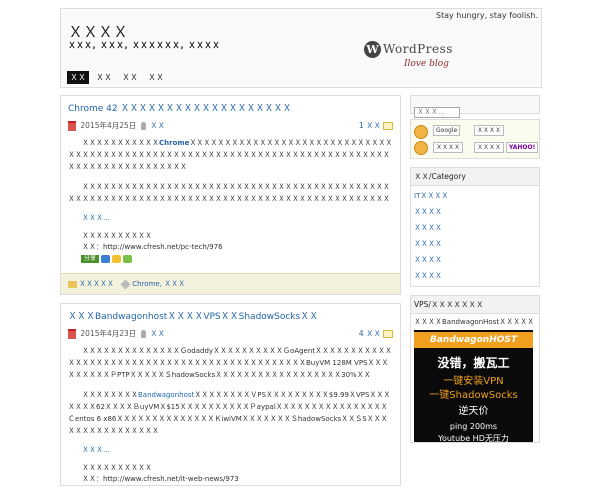 The height and width of the screenshot is (494, 600). I want to click on star-icon, so click(117, 259).